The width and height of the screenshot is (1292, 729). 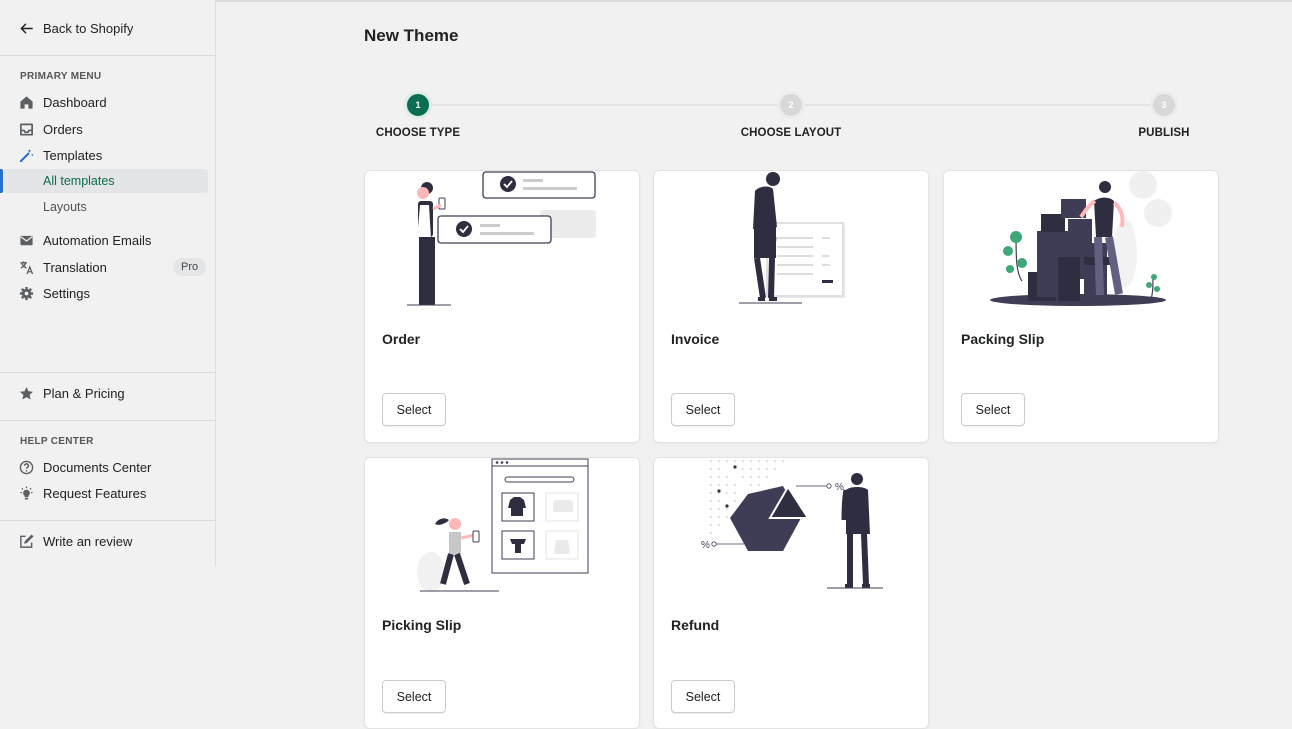 What do you see at coordinates (26, 467) in the screenshot?
I see `question-circle-icon` at bounding box center [26, 467].